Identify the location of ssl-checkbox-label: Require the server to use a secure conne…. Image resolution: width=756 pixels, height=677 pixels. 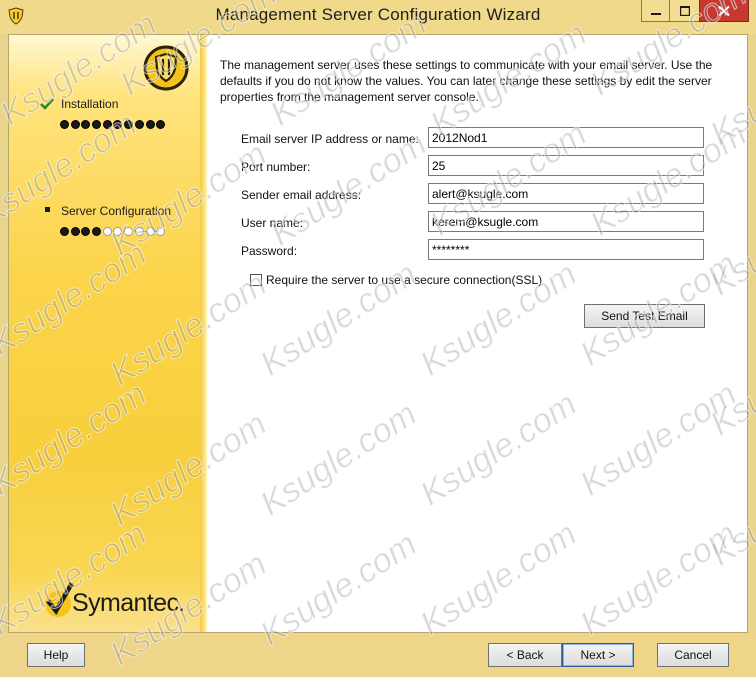
(404, 280).